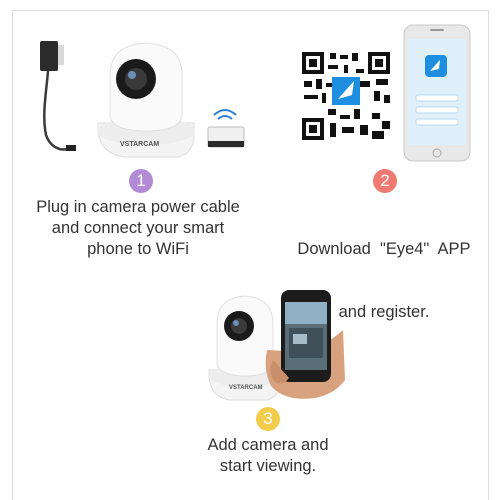 The height and width of the screenshot is (500, 499). I want to click on smartphone-icon, so click(437, 93).